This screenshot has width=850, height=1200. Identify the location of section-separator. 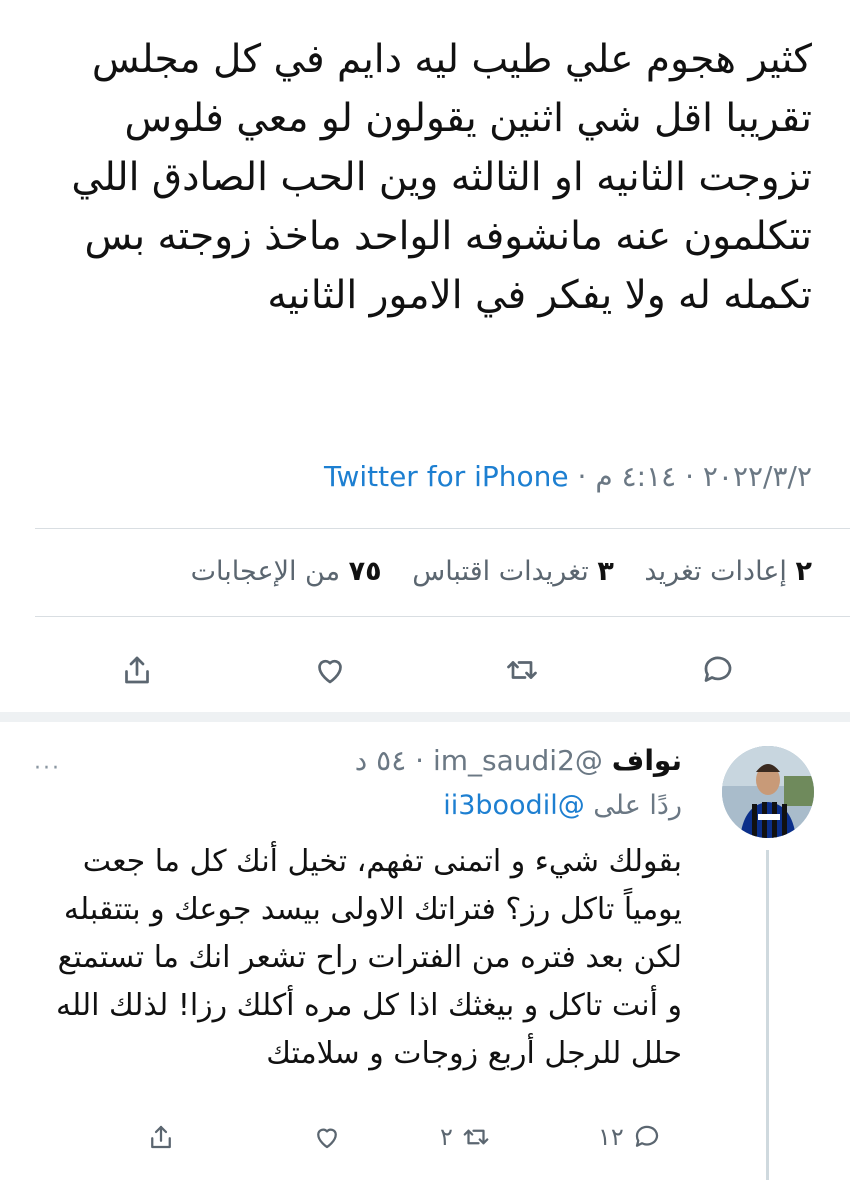
(425, 717).